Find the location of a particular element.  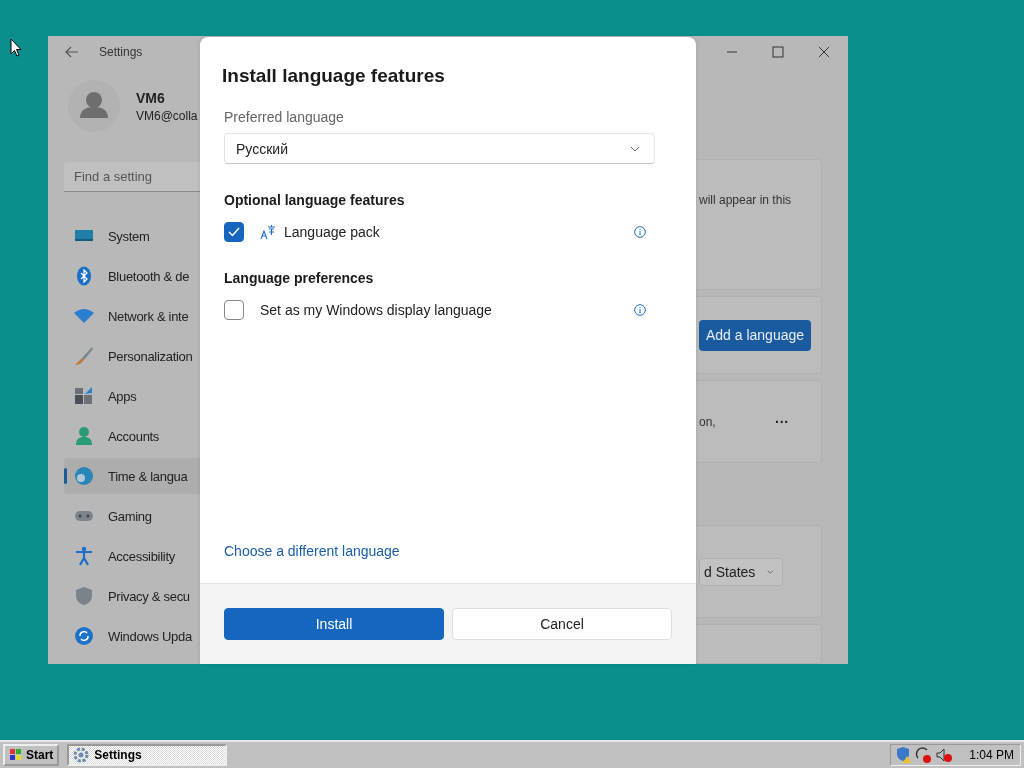

nav-item: Accounts is located at coordinates (132, 436).